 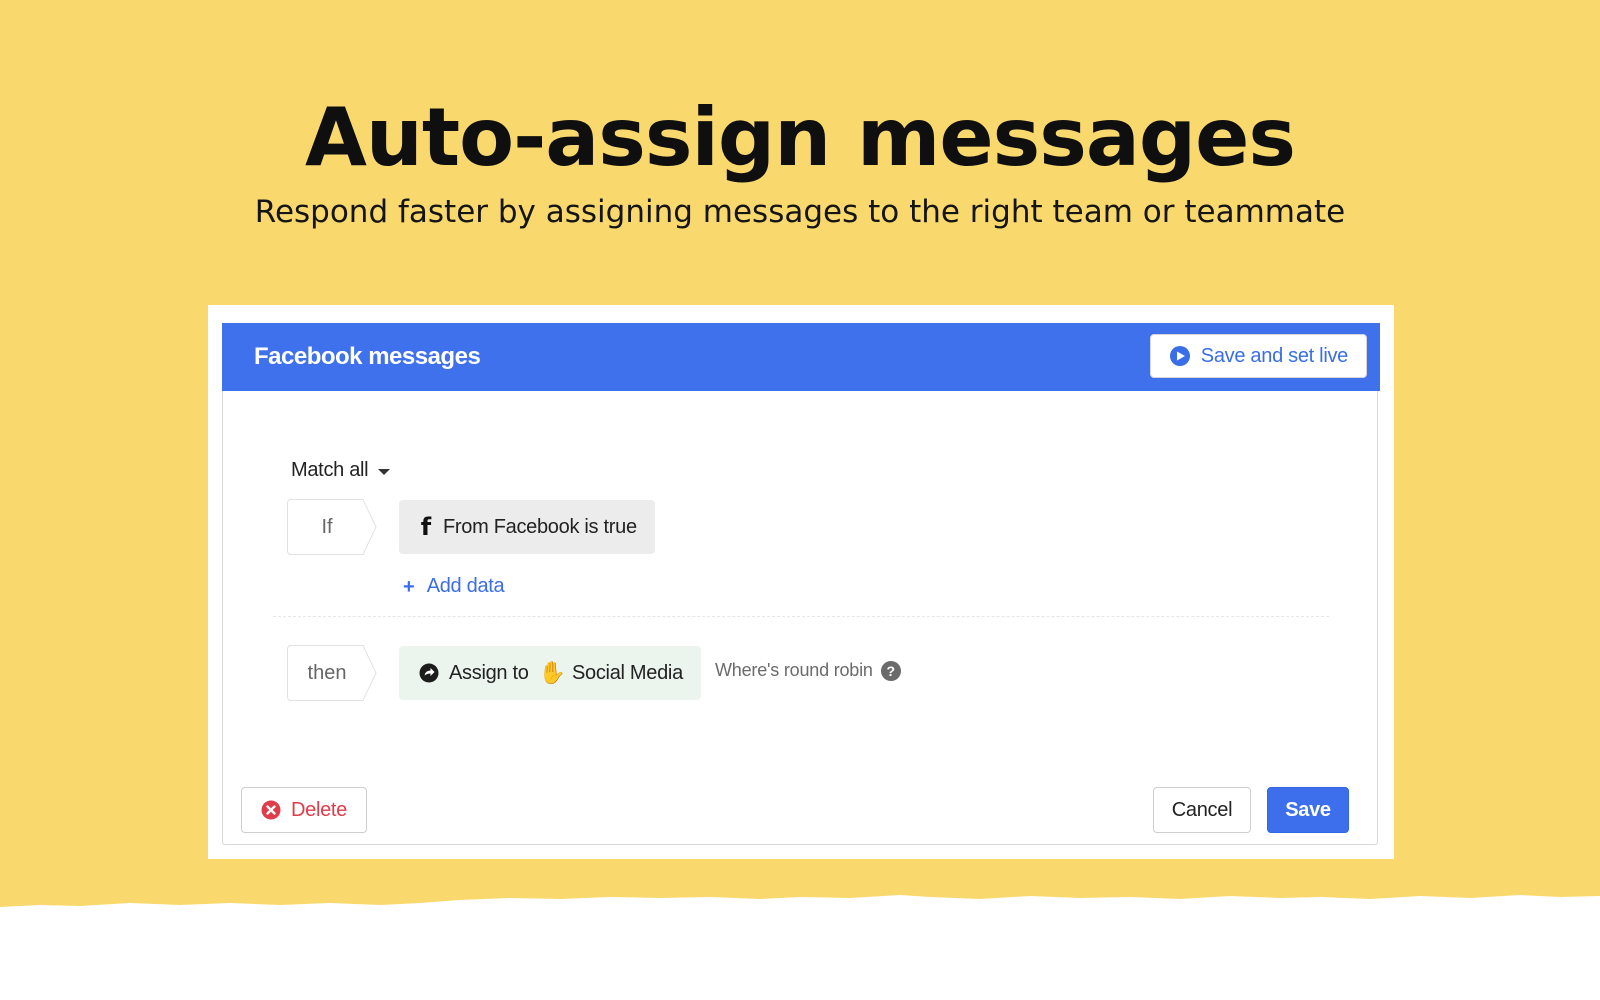 What do you see at coordinates (794, 670) in the screenshot?
I see `round-robin-label: Where's round robin` at bounding box center [794, 670].